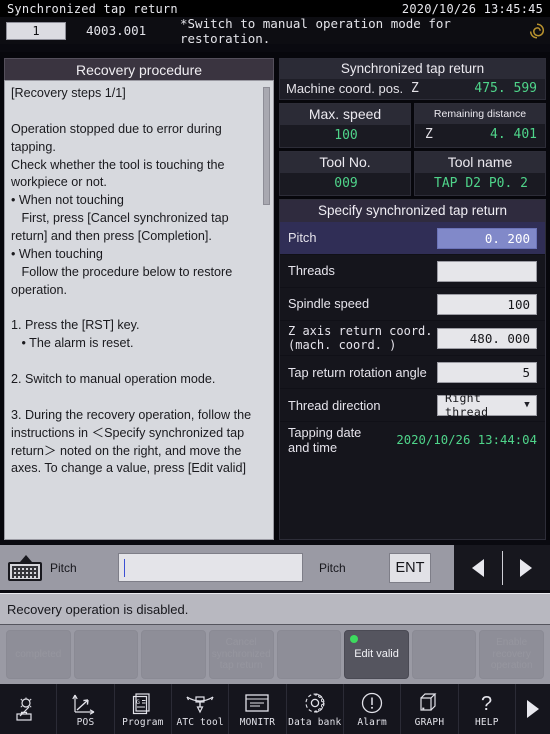 Image resolution: width=550 pixels, height=734 pixels. I want to click on tapping-datetime-value: 2020/10/26 13:44:04, so click(466, 440).